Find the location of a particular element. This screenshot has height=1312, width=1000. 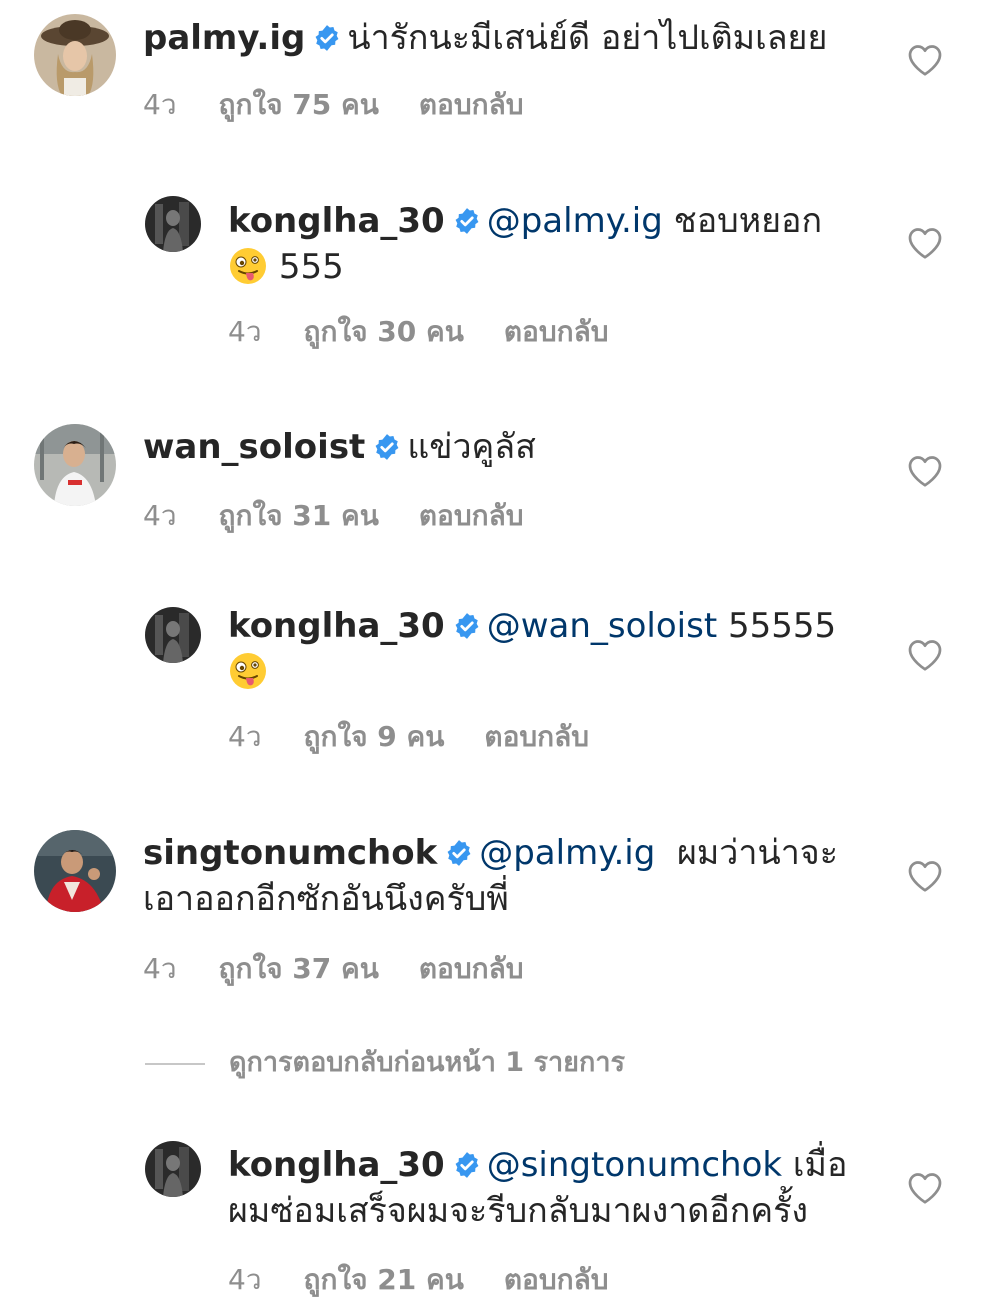

comment-body: konglha_30 @palmy.ig ชอบหยอก 555 is located at coordinates (548, 244).